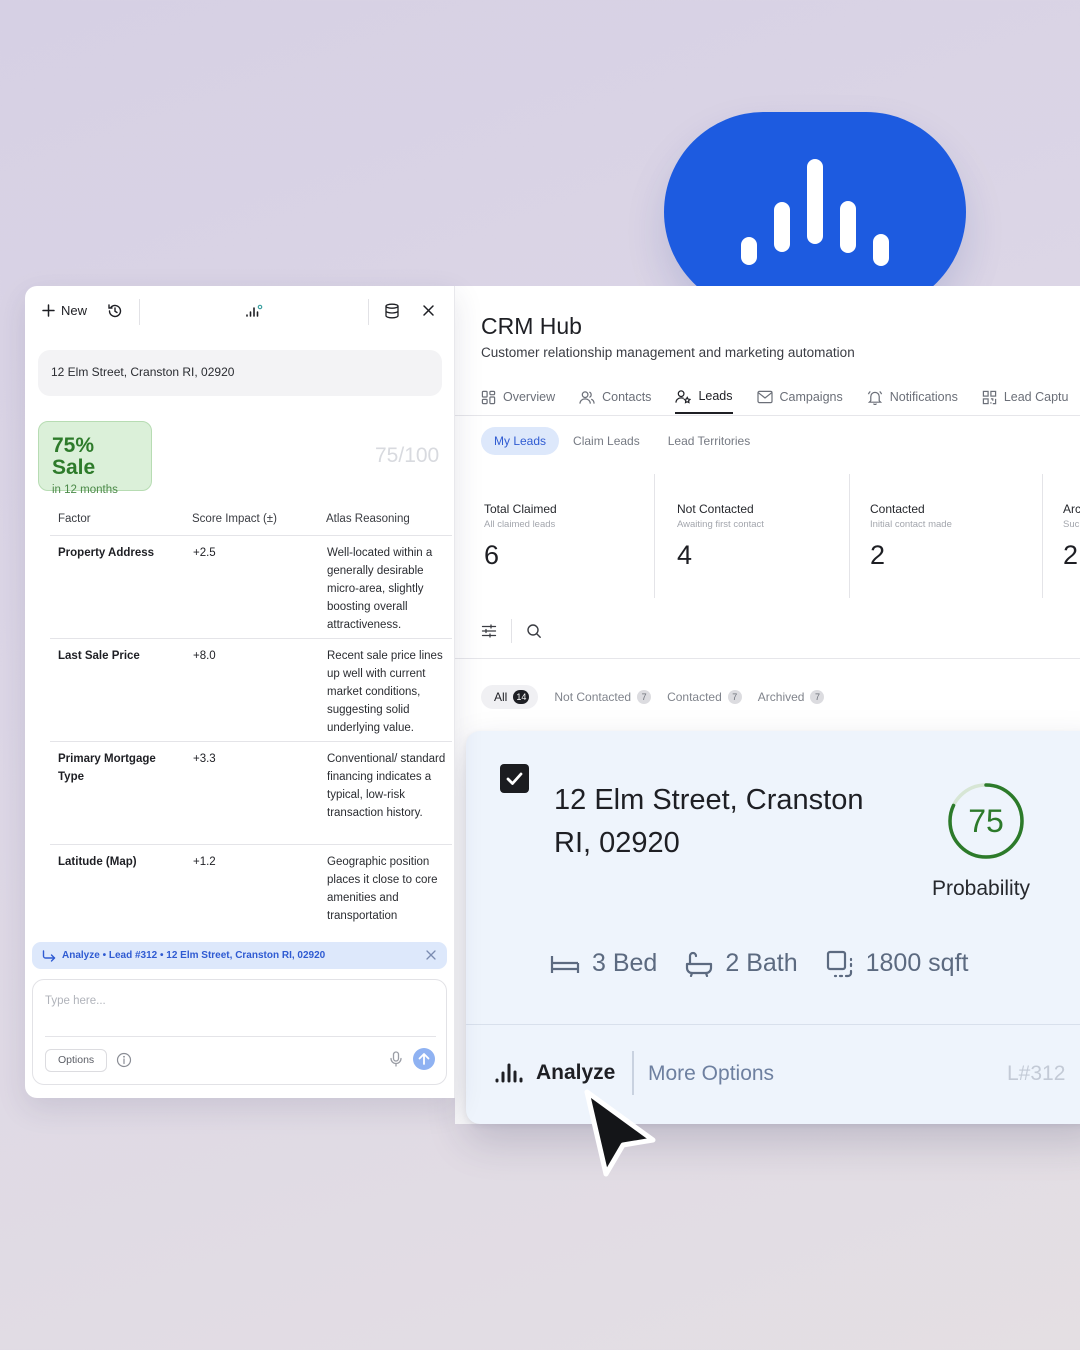 The width and height of the screenshot is (1080, 1350). I want to click on stat-hint: Initial contact made, so click(911, 524).